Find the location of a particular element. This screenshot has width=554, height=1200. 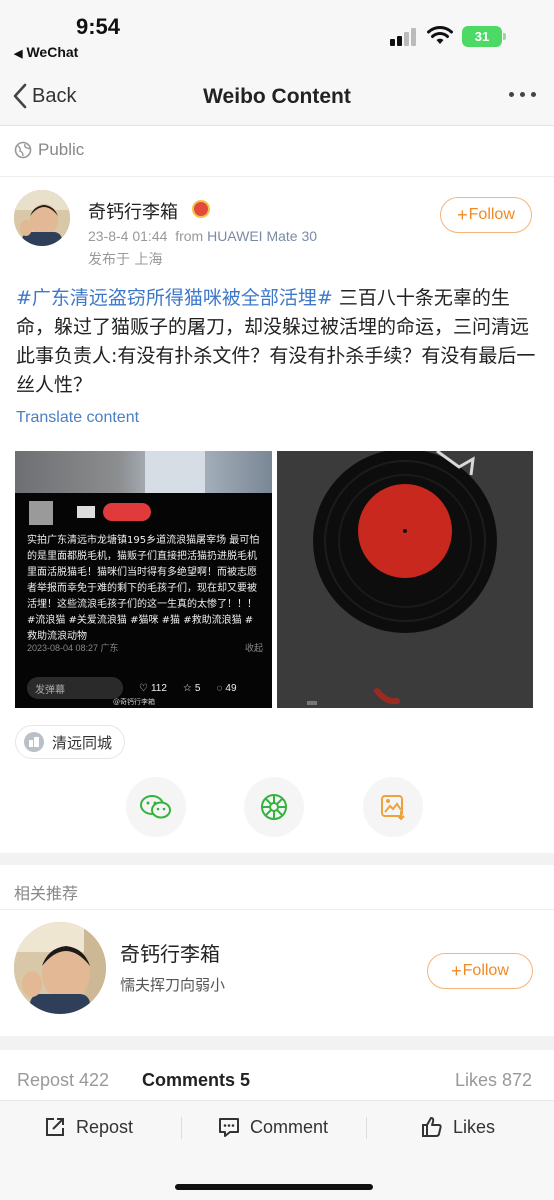

likes-label: Likes is located at coordinates (474, 1126).